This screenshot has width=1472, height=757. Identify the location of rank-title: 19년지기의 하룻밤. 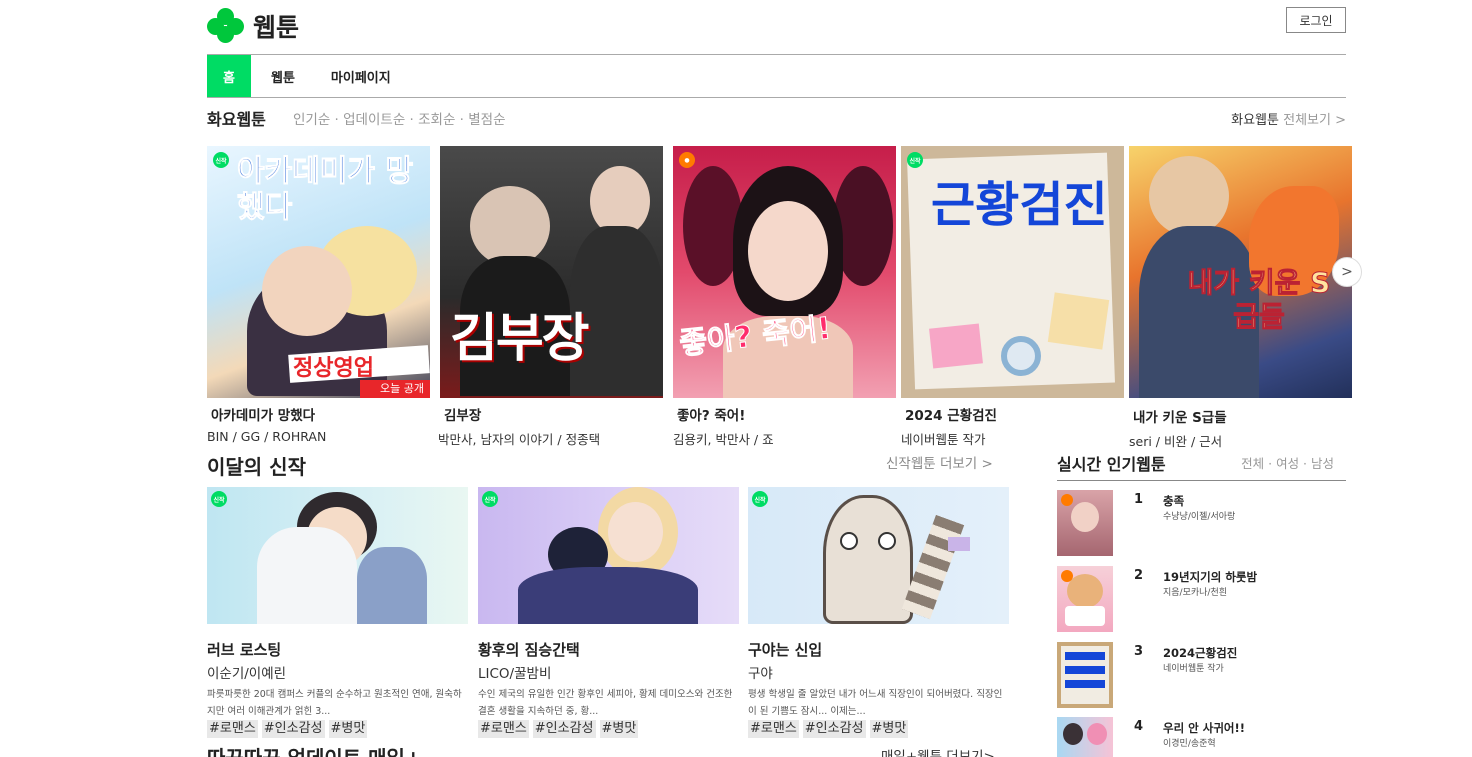
(1210, 577).